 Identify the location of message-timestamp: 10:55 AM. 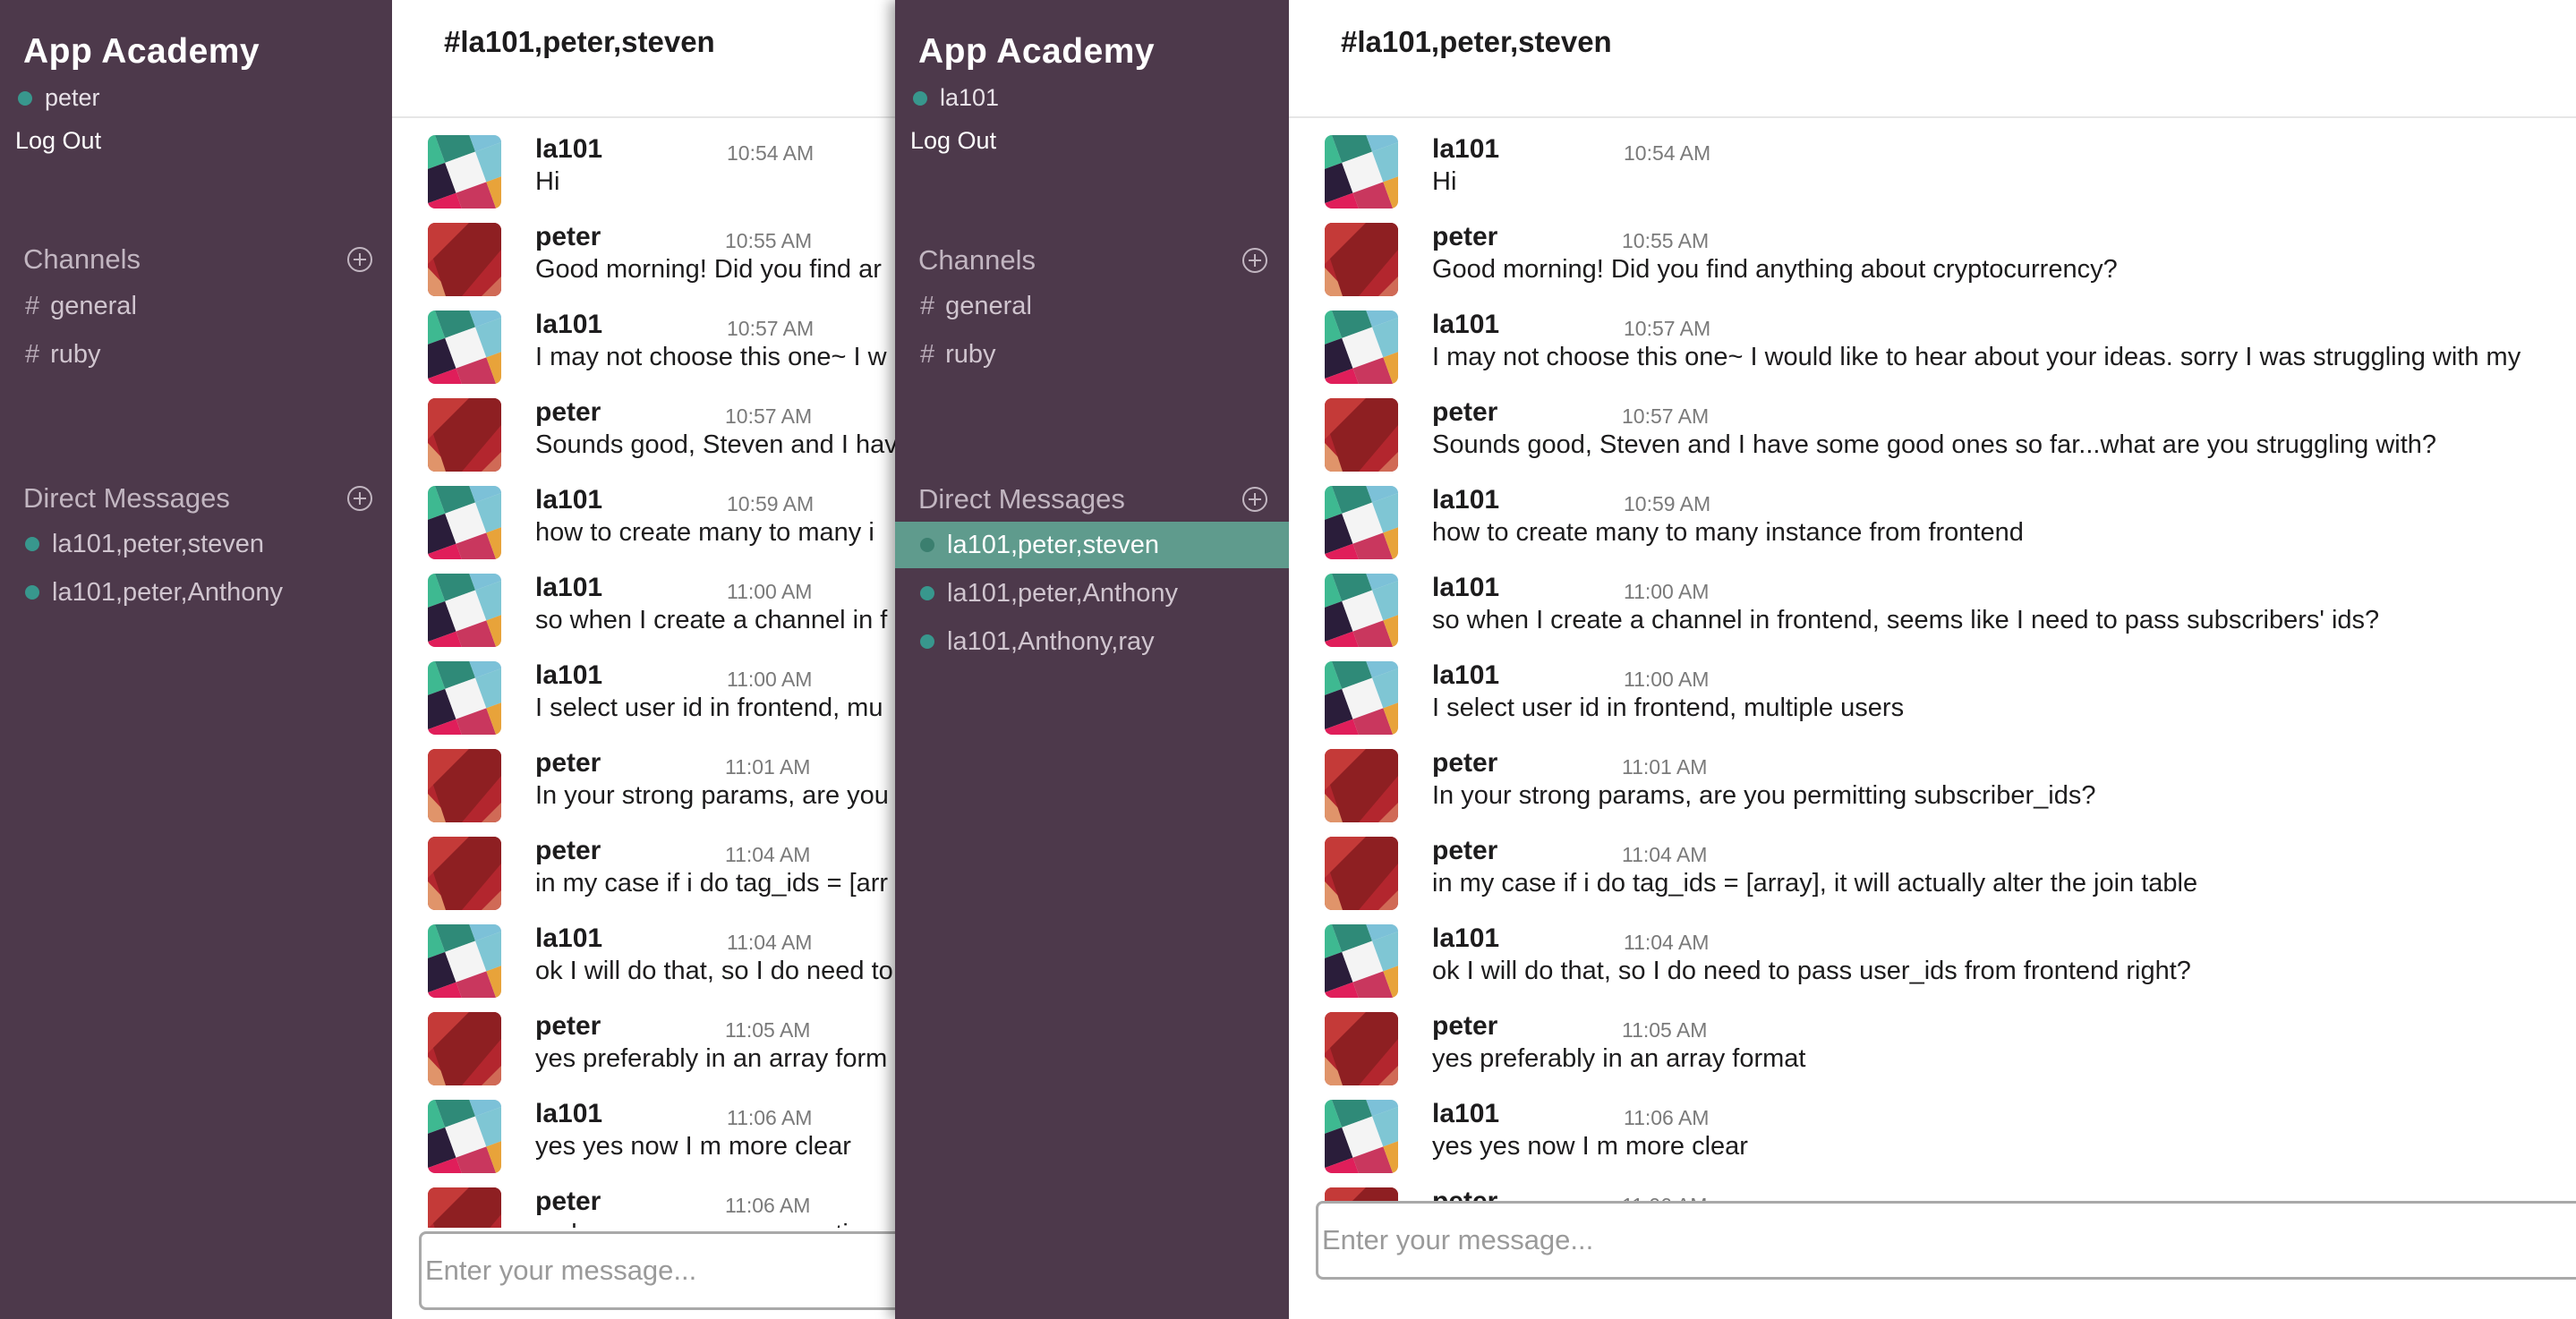
(1666, 240).